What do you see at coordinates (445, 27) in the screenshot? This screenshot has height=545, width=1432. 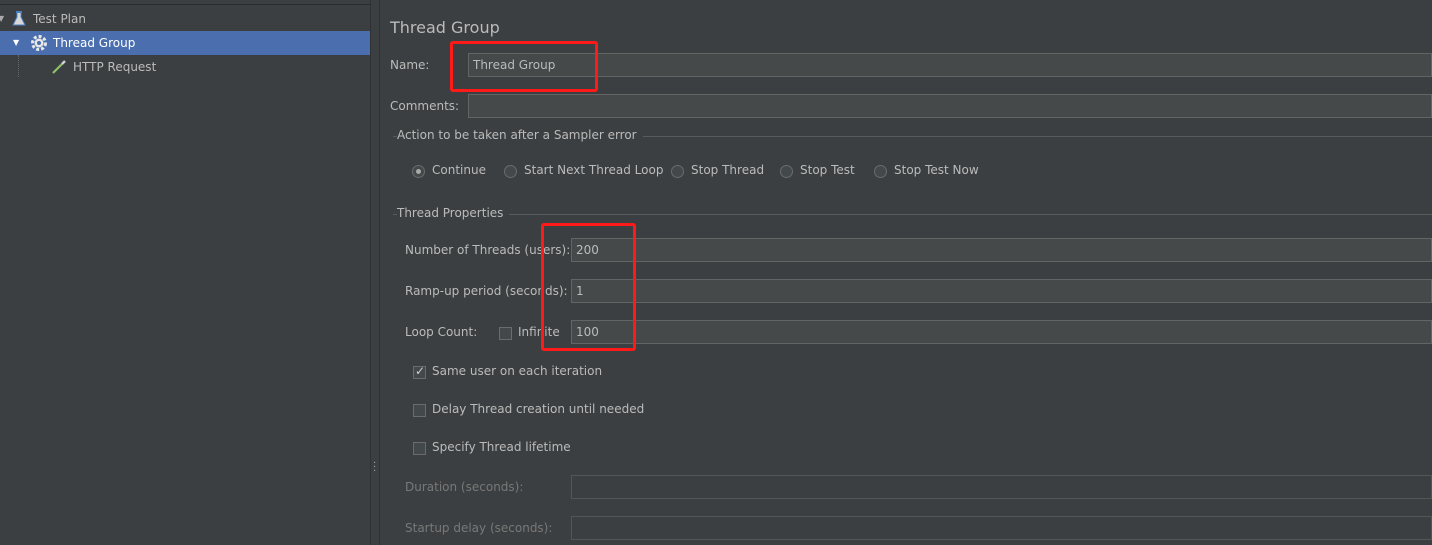 I see `page-title: Thread Group` at bounding box center [445, 27].